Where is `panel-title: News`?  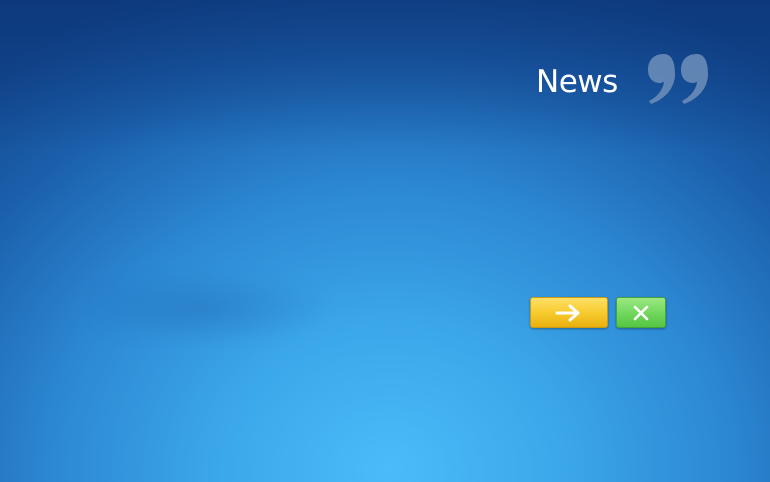
panel-title: News is located at coordinates (577, 82).